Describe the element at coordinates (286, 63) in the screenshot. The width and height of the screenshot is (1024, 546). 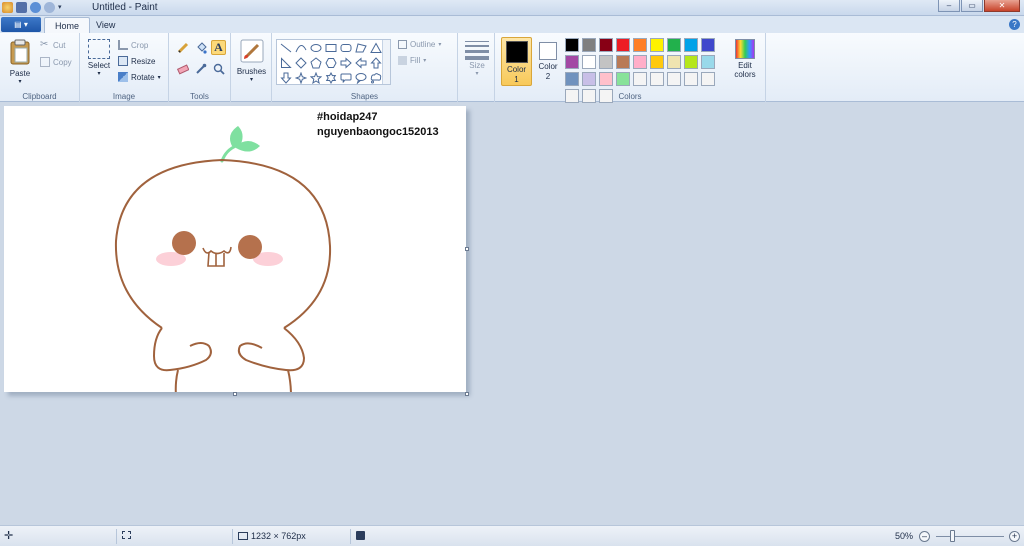
I see `right-triangle-shape-icon` at that location.